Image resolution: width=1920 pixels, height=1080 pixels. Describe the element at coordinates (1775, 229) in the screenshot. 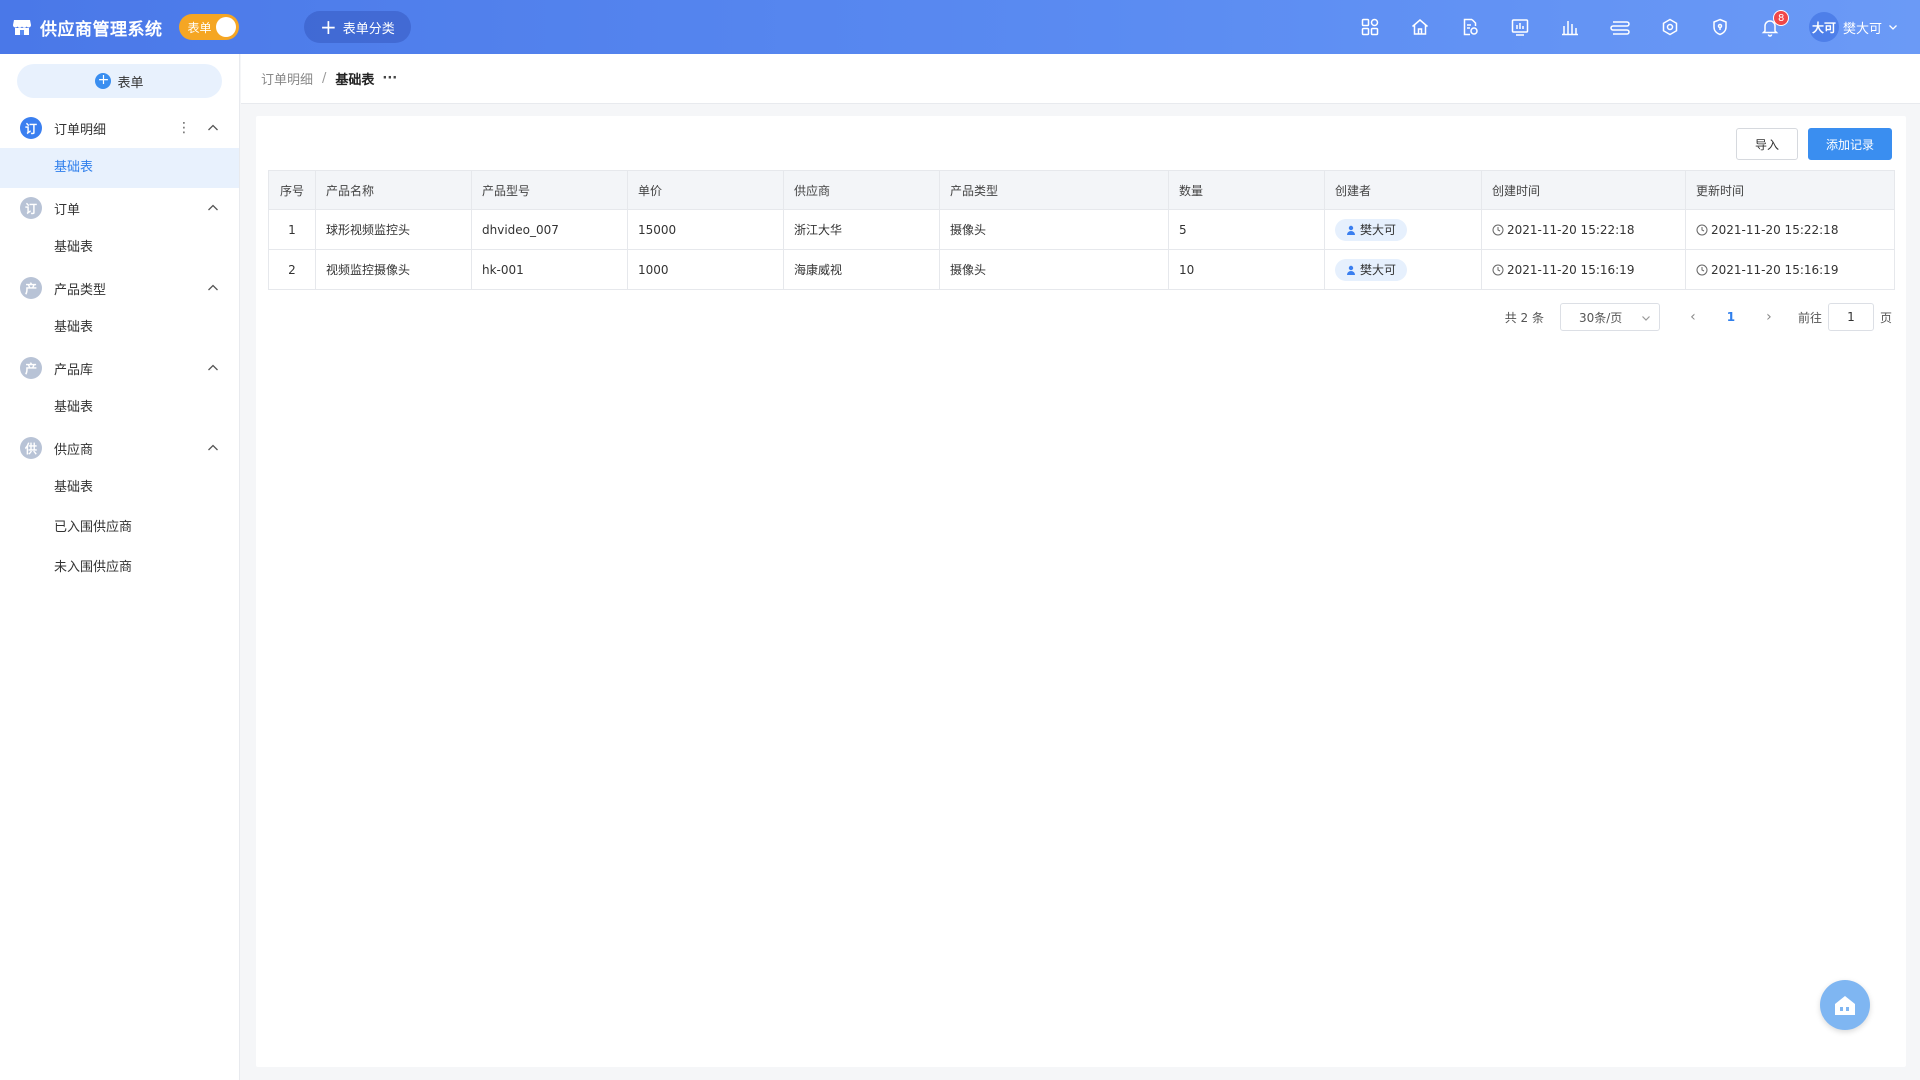

I see `updated-time-text: 2021-11-20 15:22:18` at that location.